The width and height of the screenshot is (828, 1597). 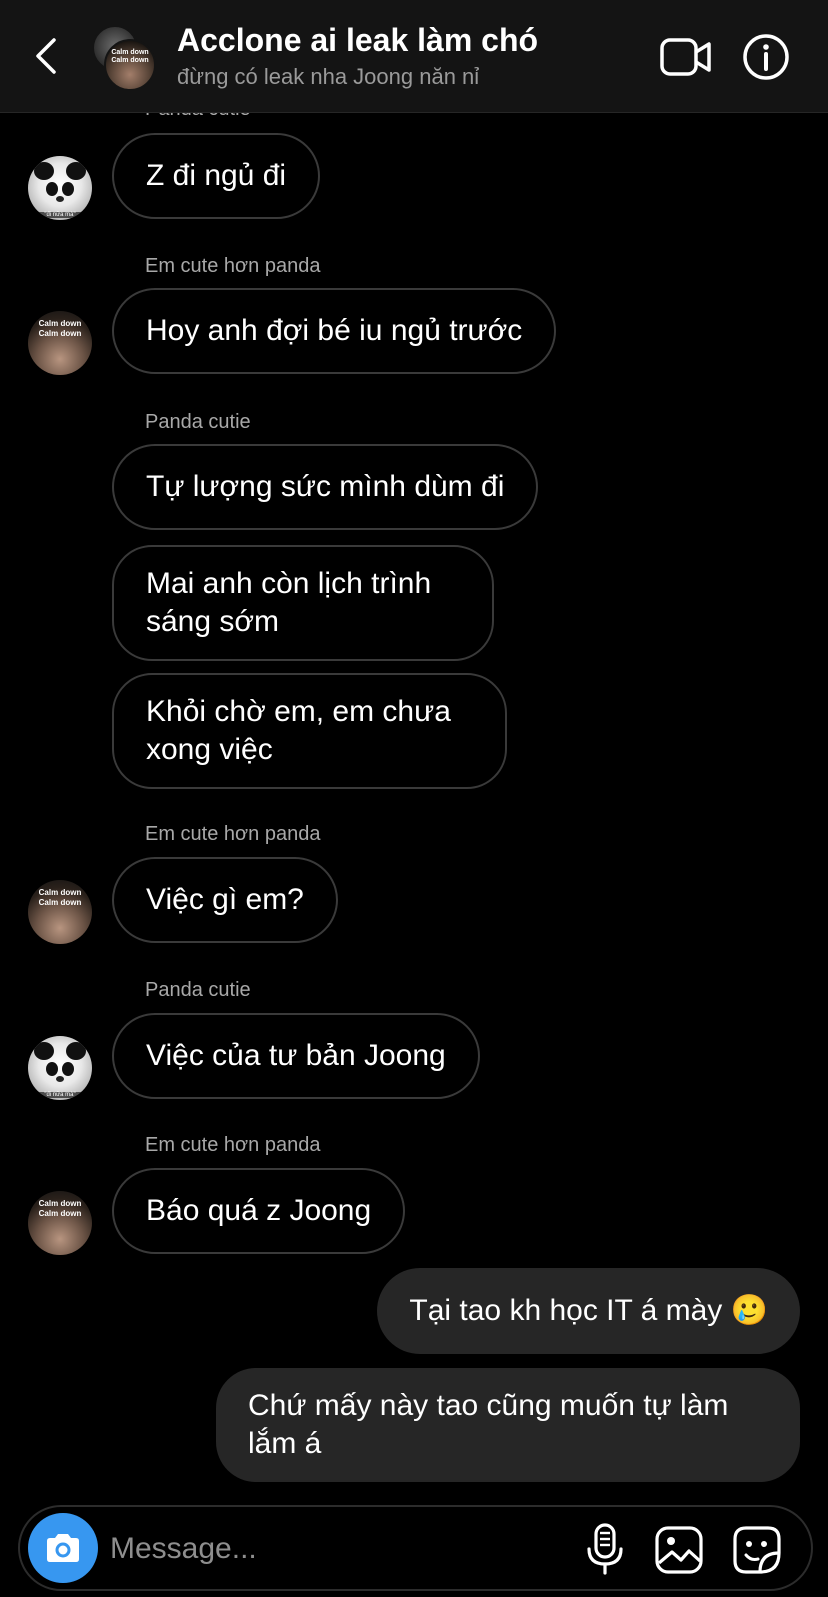 I want to click on voice-message-button, so click(x=605, y=1549).